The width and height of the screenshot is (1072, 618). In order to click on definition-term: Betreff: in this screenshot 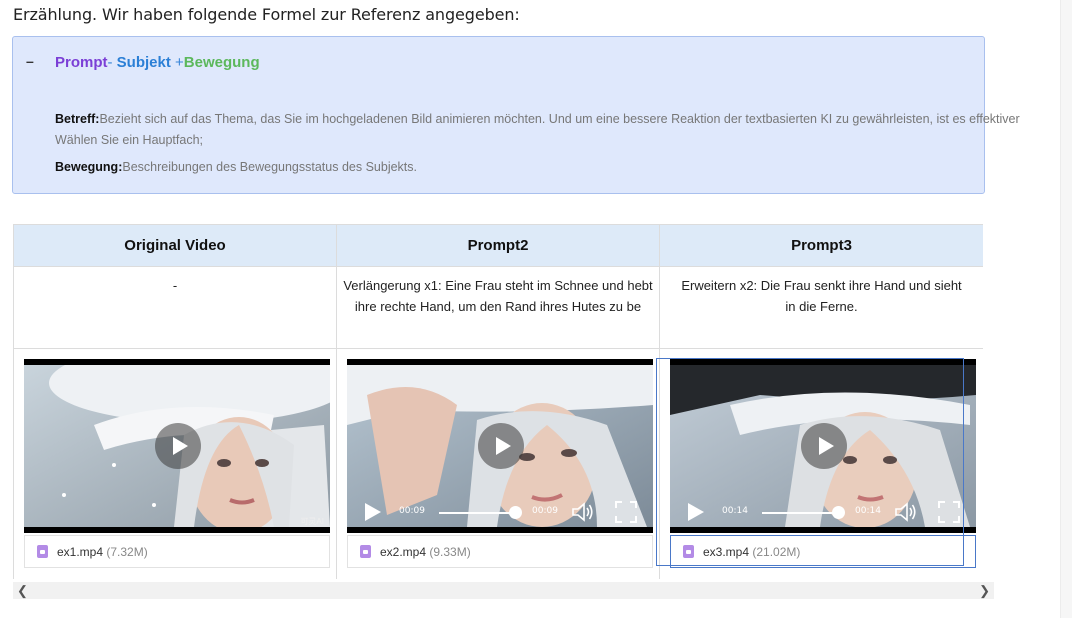, I will do `click(77, 119)`.